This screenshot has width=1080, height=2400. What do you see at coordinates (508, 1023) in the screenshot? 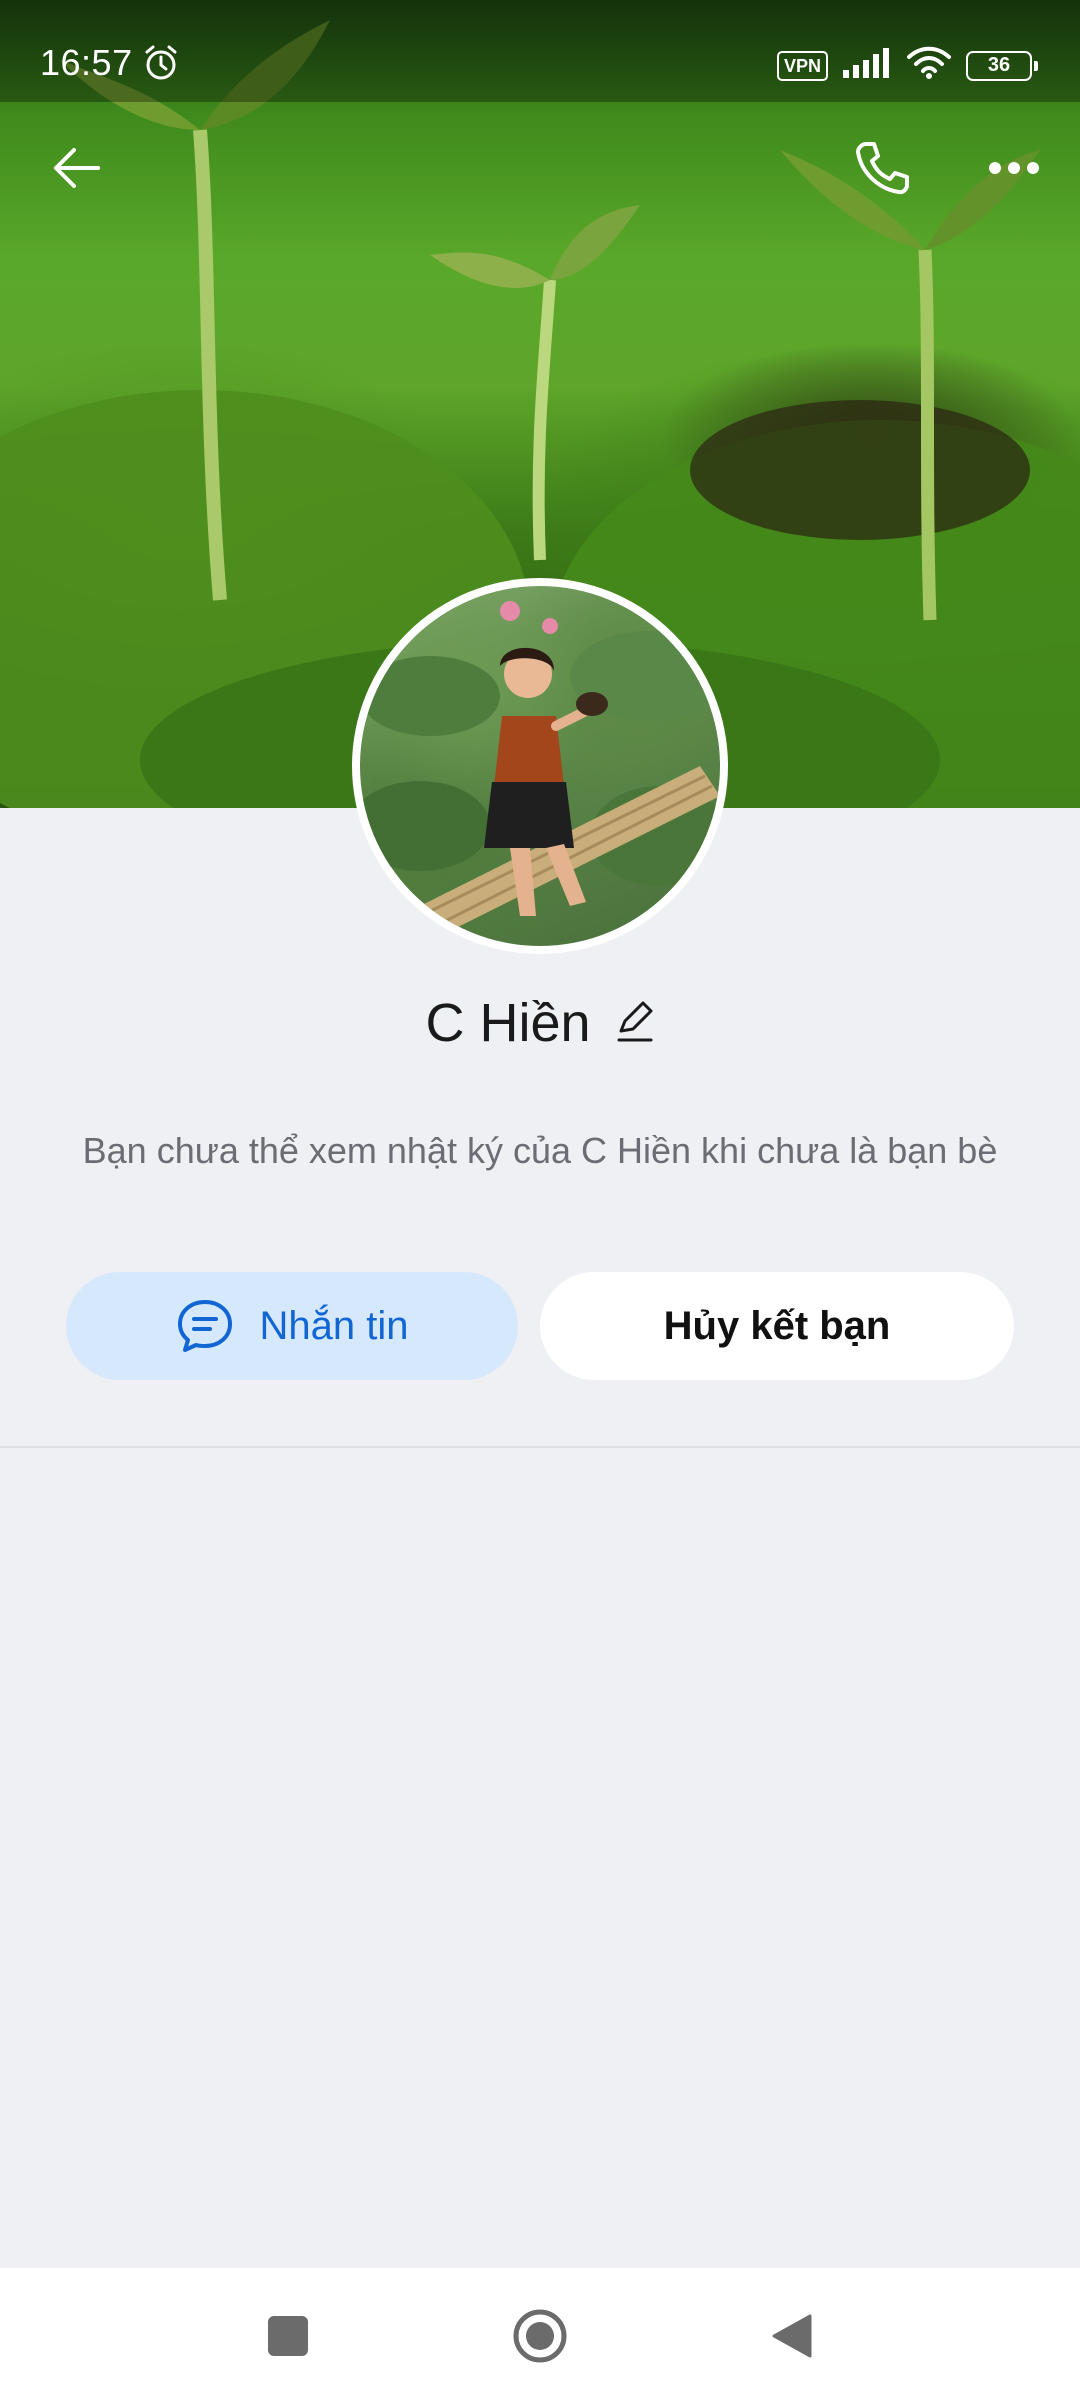
I see `profile-name: C Hiền` at bounding box center [508, 1023].